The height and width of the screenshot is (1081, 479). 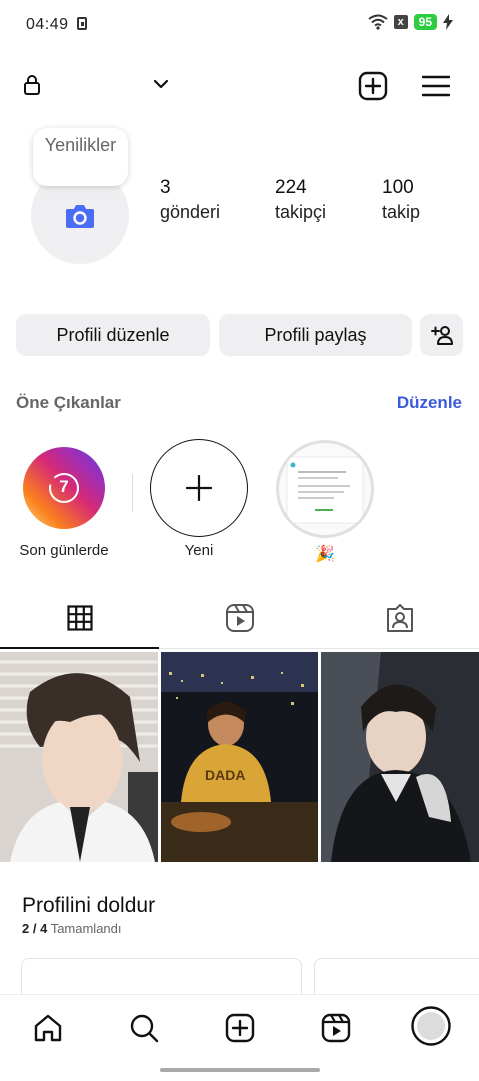 What do you see at coordinates (225, 775) in the screenshot?
I see `svg-text: DADA` at bounding box center [225, 775].